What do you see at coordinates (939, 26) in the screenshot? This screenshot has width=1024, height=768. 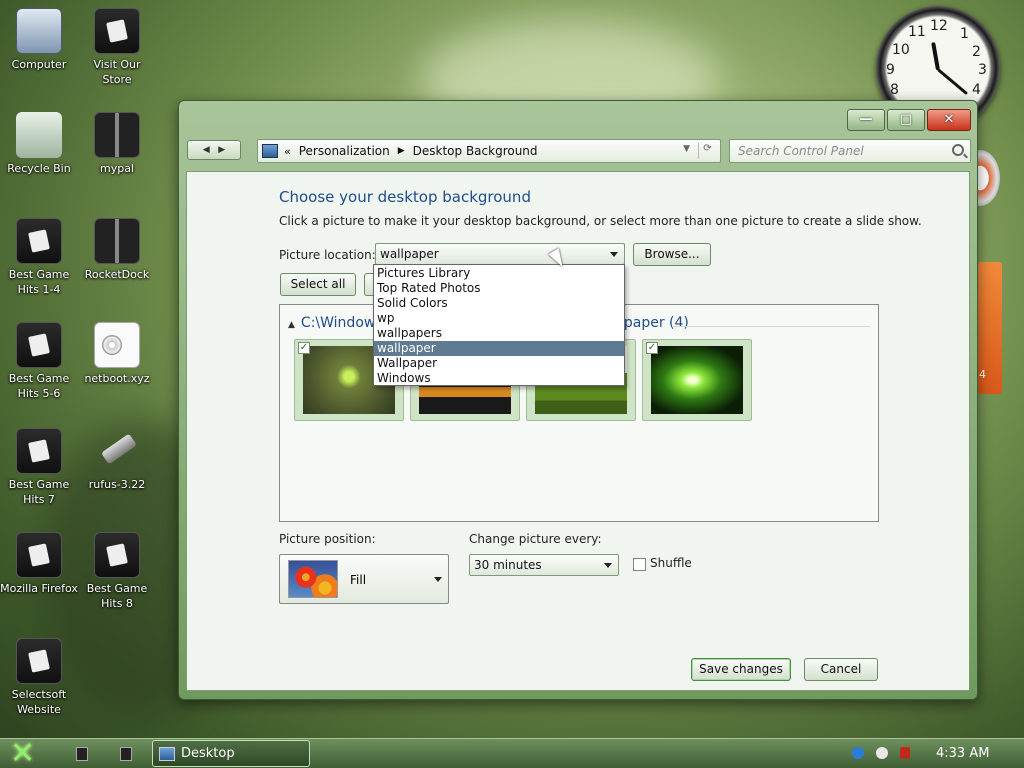 I see `clock-number: 12` at bounding box center [939, 26].